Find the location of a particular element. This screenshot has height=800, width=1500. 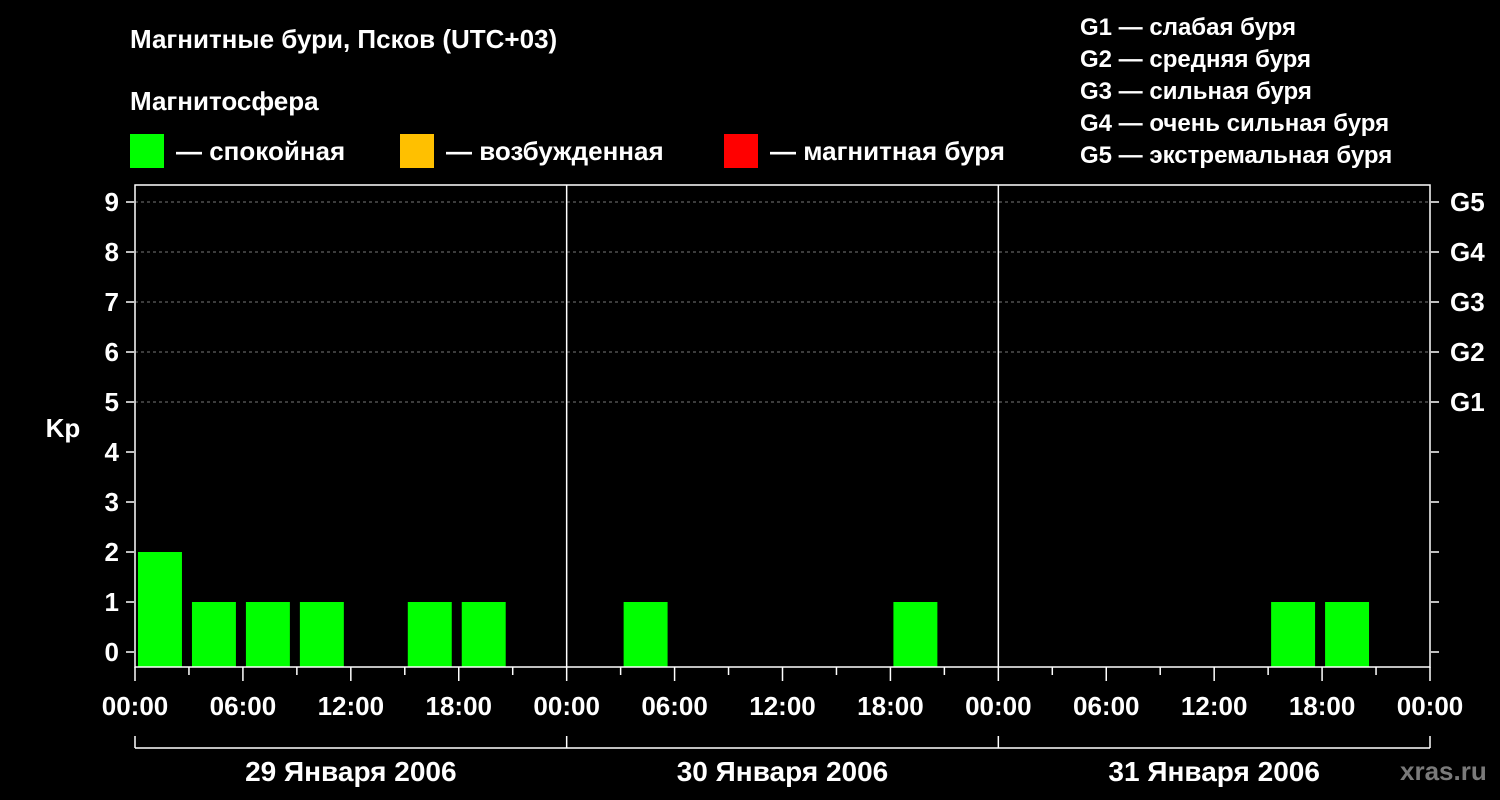

y-tick-label-8: 8 is located at coordinates (112, 252).